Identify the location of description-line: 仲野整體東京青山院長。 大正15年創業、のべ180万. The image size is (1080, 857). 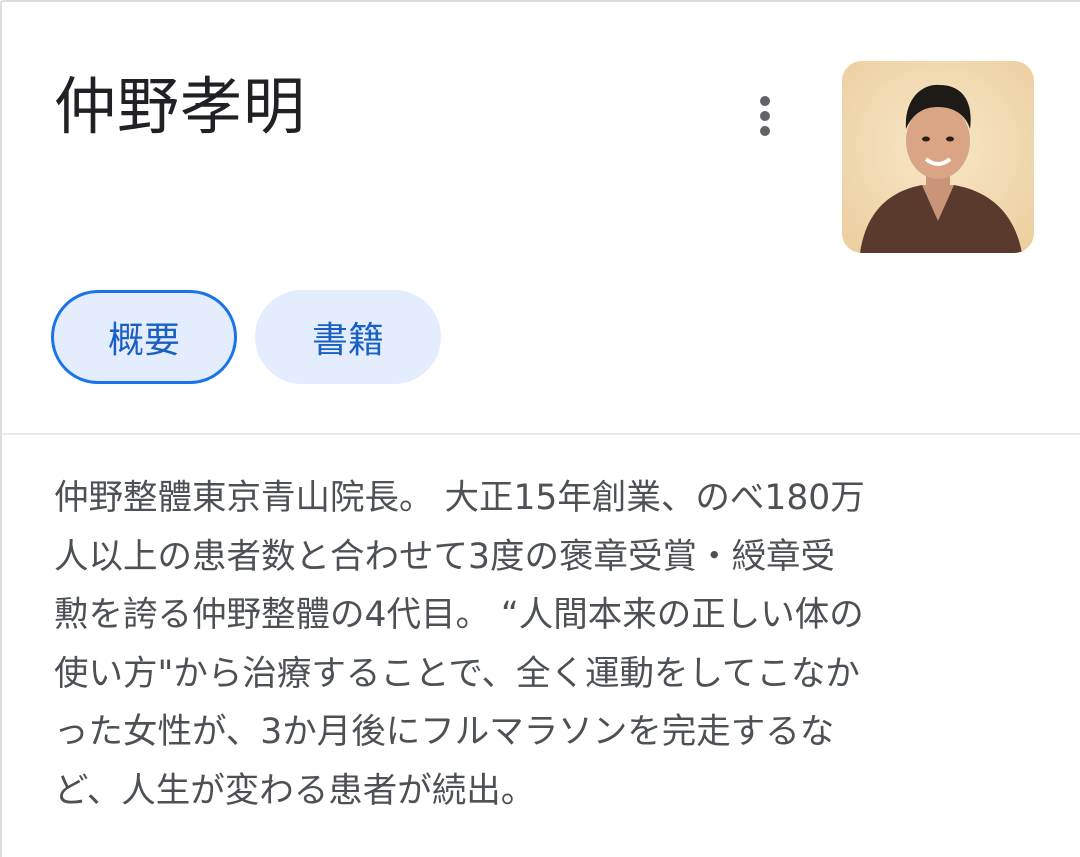
(459, 498).